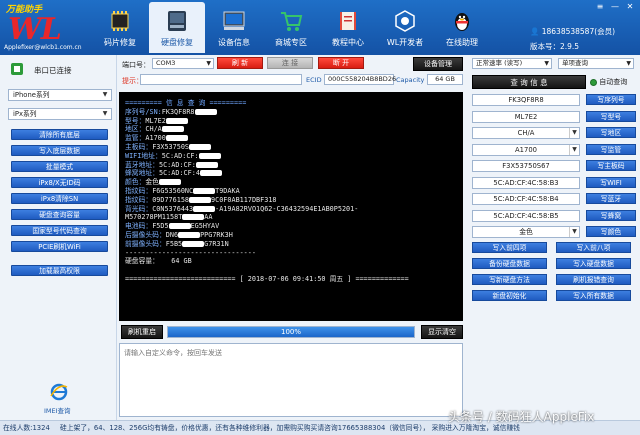 This screenshot has width=640, height=435. Describe the element at coordinates (60, 114) in the screenshot. I see `model-series-select: iPx系列 ▼` at that location.